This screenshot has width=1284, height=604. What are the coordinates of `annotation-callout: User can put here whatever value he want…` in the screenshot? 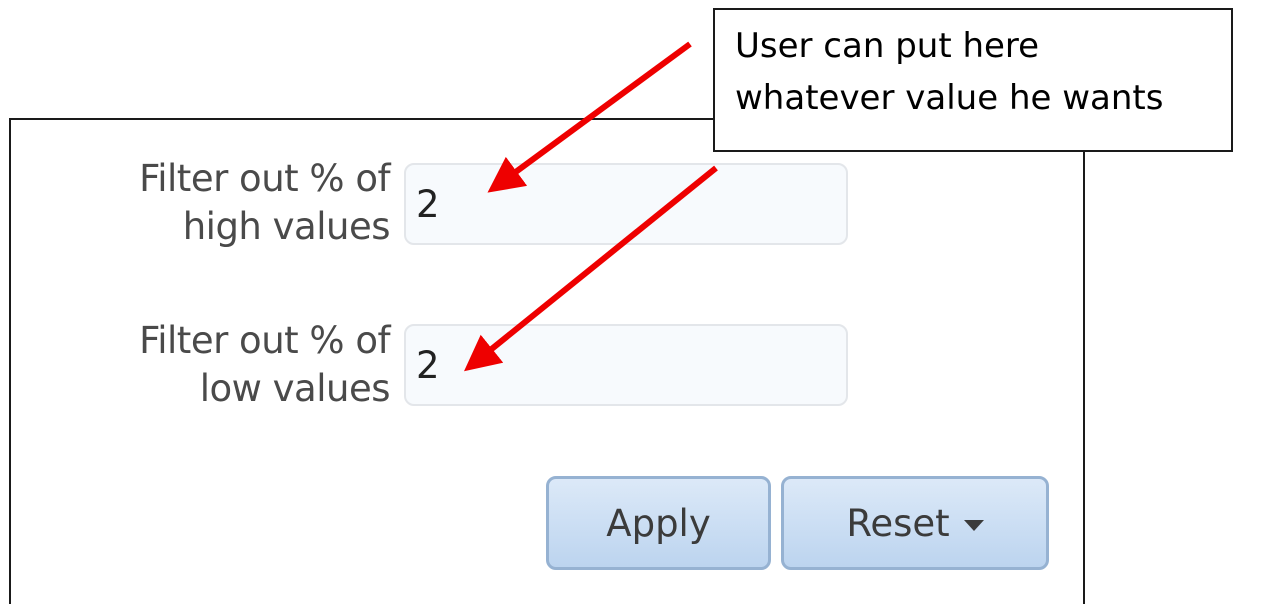 It's located at (973, 80).